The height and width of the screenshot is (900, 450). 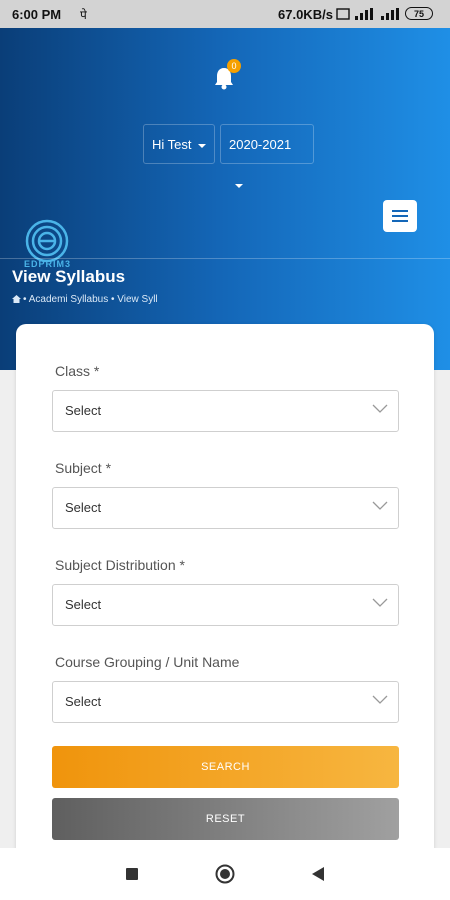 I want to click on battery-icon: 75, so click(x=419, y=13).